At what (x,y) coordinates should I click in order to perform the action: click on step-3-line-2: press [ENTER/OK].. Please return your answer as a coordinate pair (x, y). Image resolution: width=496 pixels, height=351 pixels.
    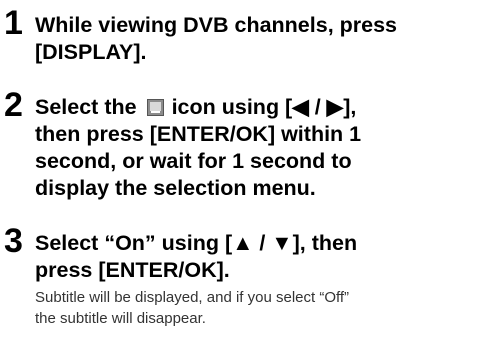
    Looking at the image, I should click on (132, 270).